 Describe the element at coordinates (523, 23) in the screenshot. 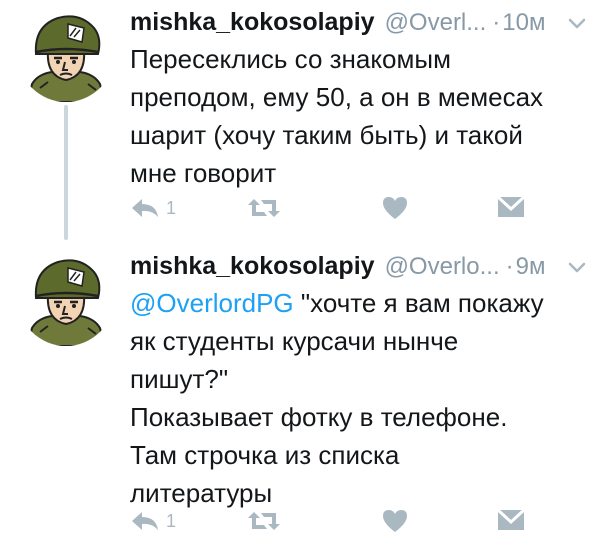

I see `timestamp: 10м` at that location.